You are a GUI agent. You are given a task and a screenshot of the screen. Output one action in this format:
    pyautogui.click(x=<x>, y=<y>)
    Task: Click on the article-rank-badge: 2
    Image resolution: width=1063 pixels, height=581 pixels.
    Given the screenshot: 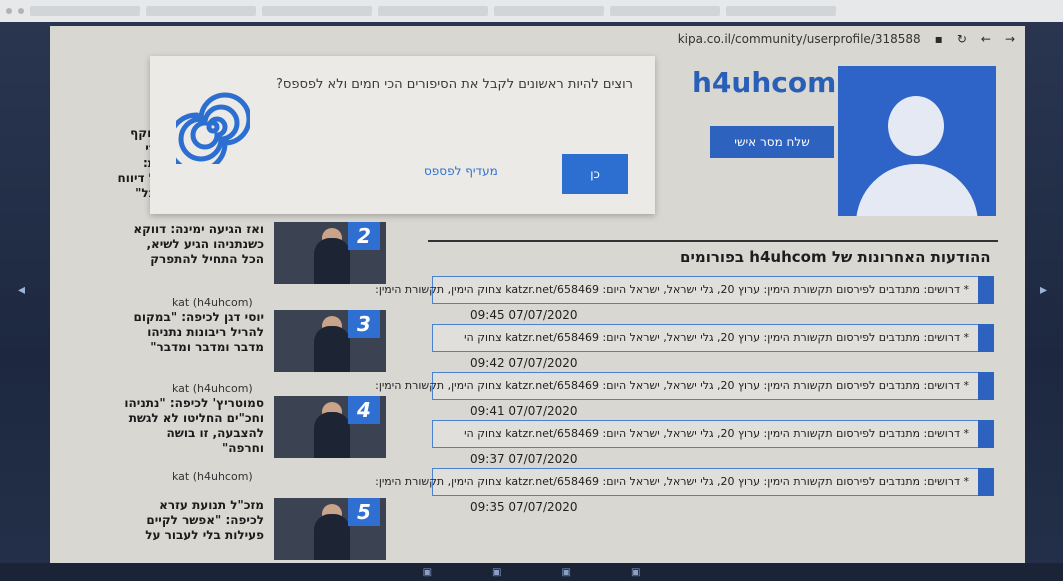 What is the action you would take?
    pyautogui.click(x=364, y=236)
    